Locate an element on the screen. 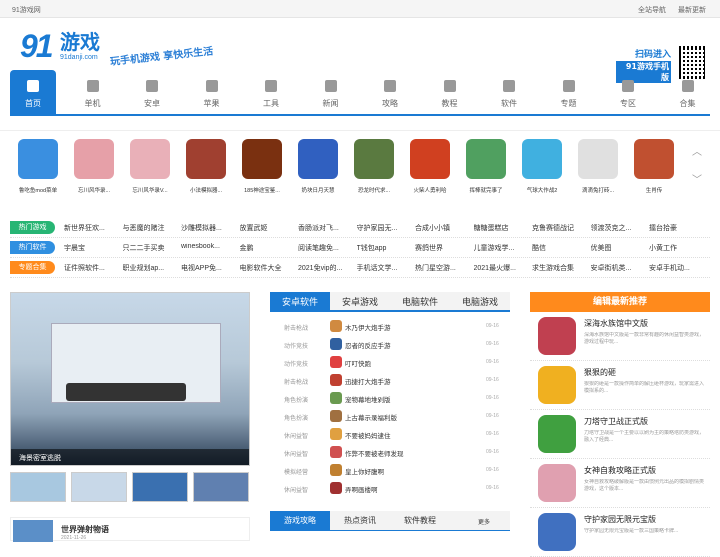  nav-item: 教程 is located at coordinates (450, 92).